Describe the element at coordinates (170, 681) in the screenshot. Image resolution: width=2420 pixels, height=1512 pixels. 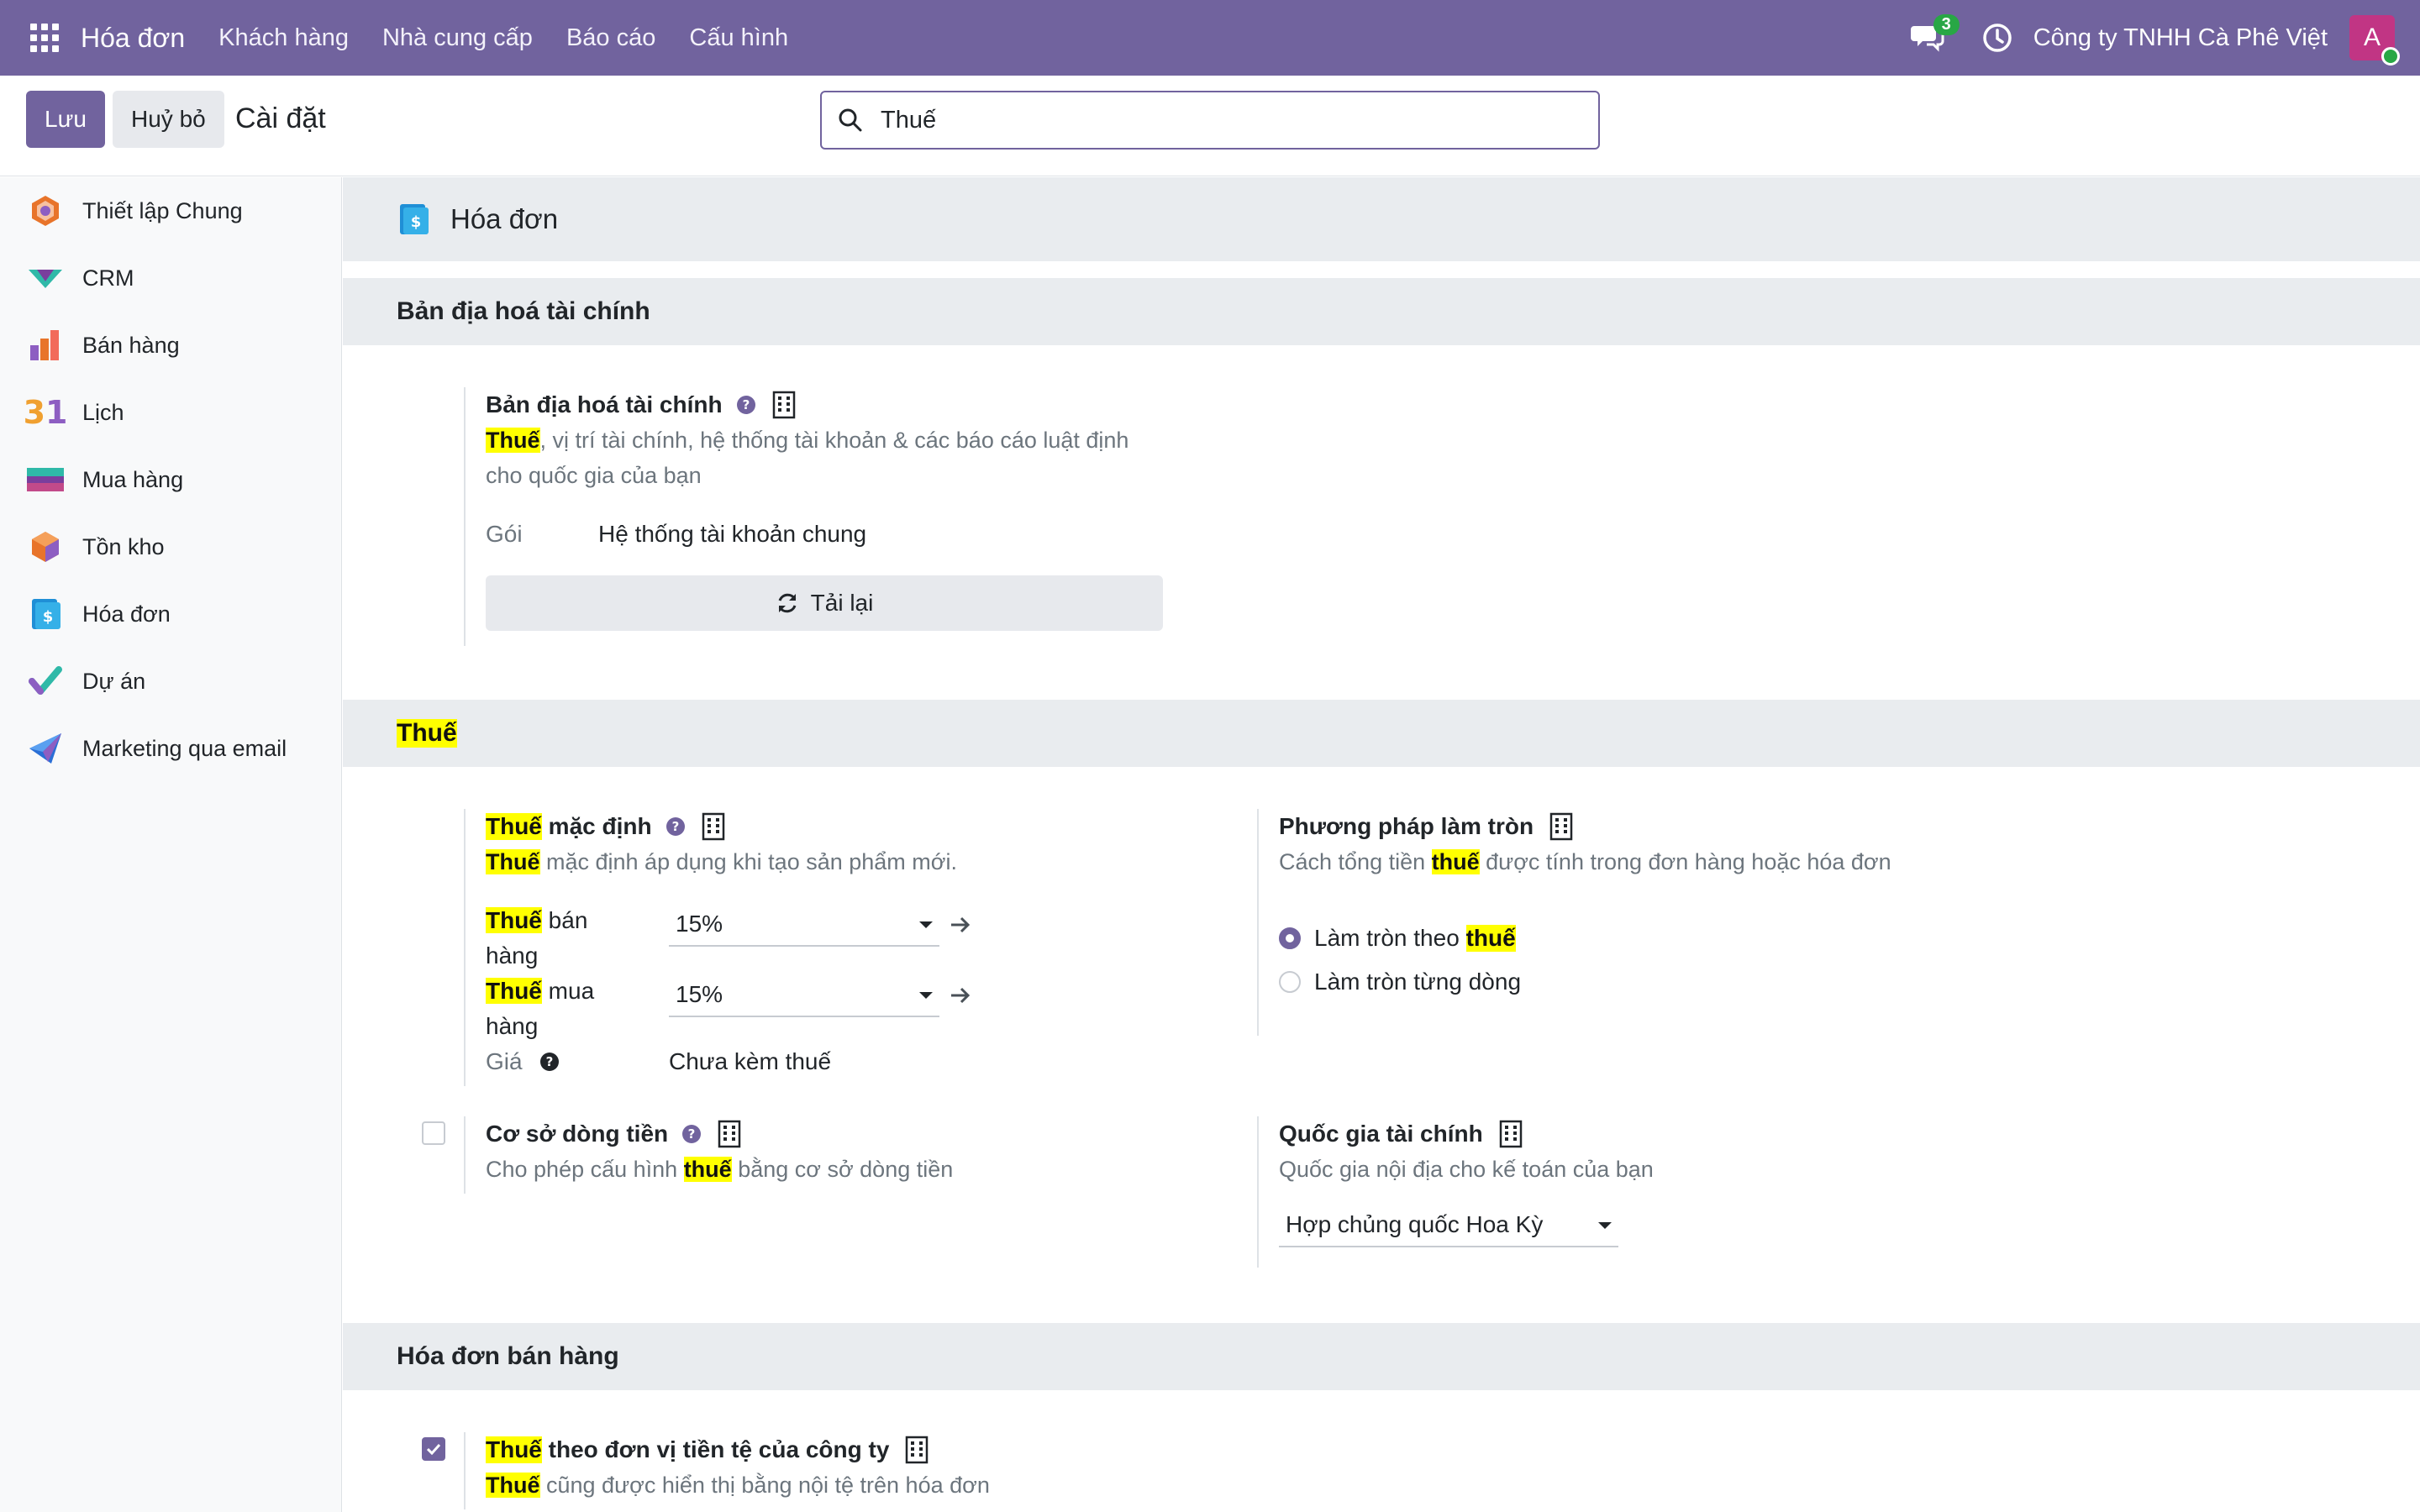
I see `sidebar-item-project: Dự án` at that location.